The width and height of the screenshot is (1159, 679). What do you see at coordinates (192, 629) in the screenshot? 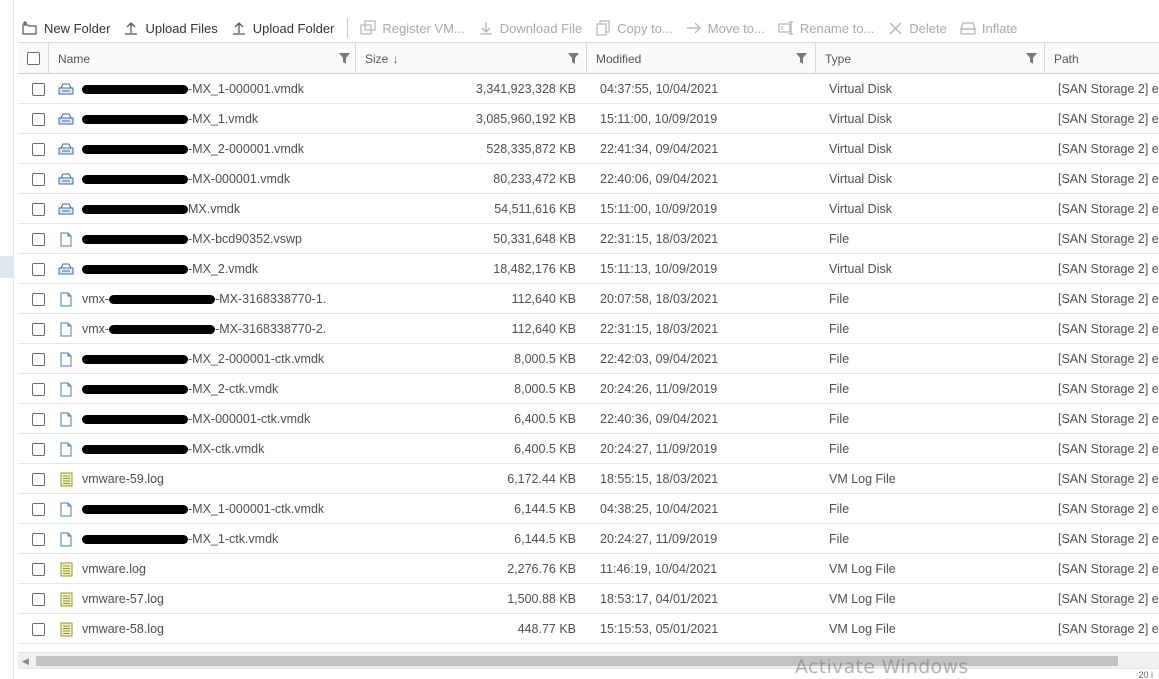
I see `name-cell: vmware-58.log` at bounding box center [192, 629].